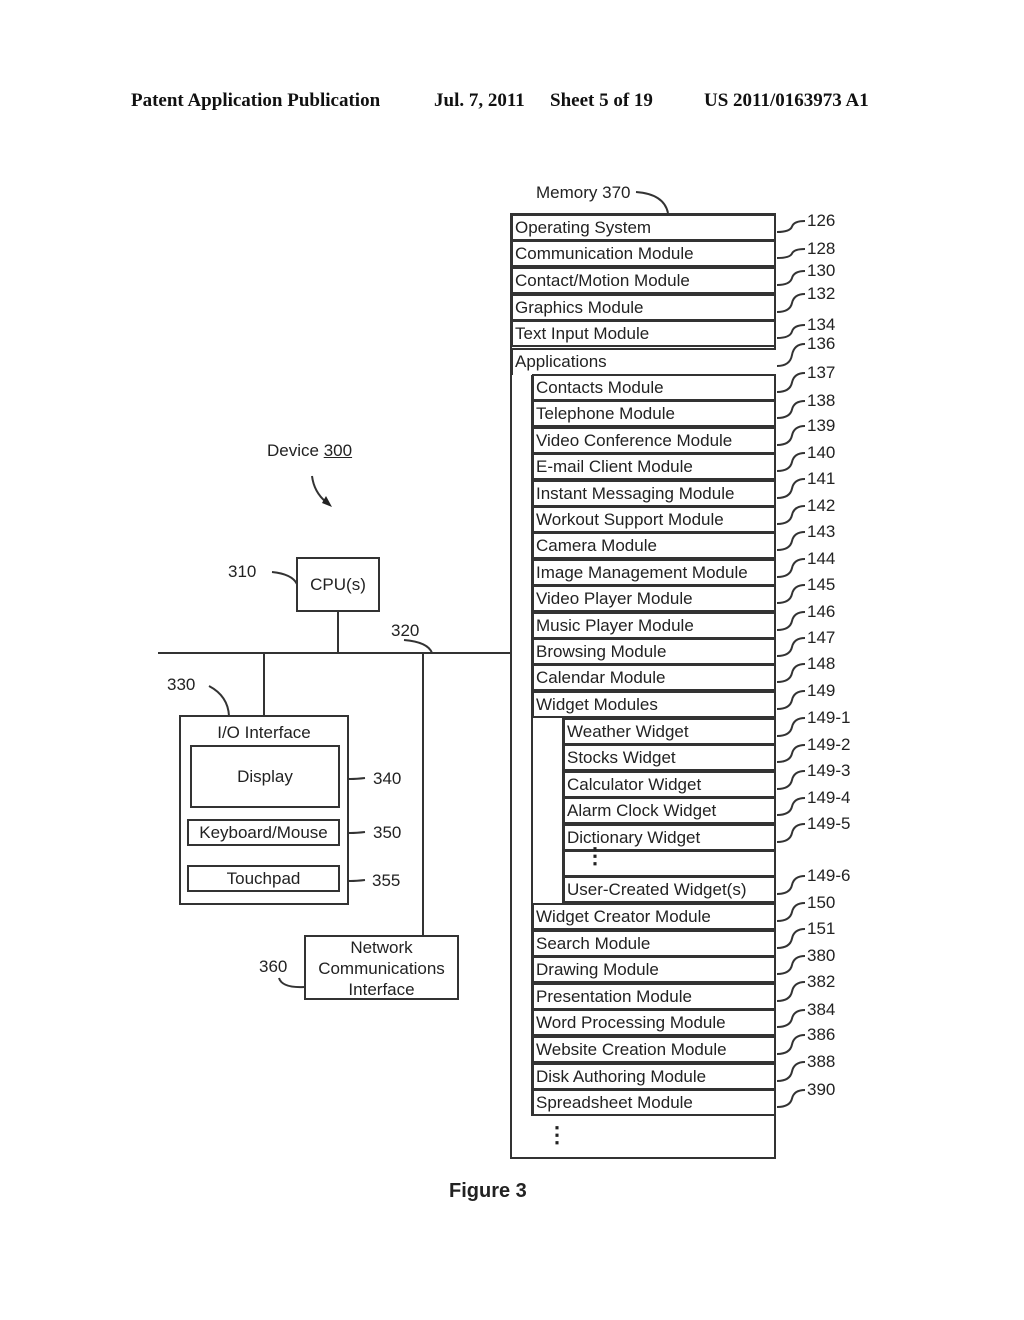  What do you see at coordinates (821, 611) in the screenshot?
I see `module-ref-number: 146` at bounding box center [821, 611].